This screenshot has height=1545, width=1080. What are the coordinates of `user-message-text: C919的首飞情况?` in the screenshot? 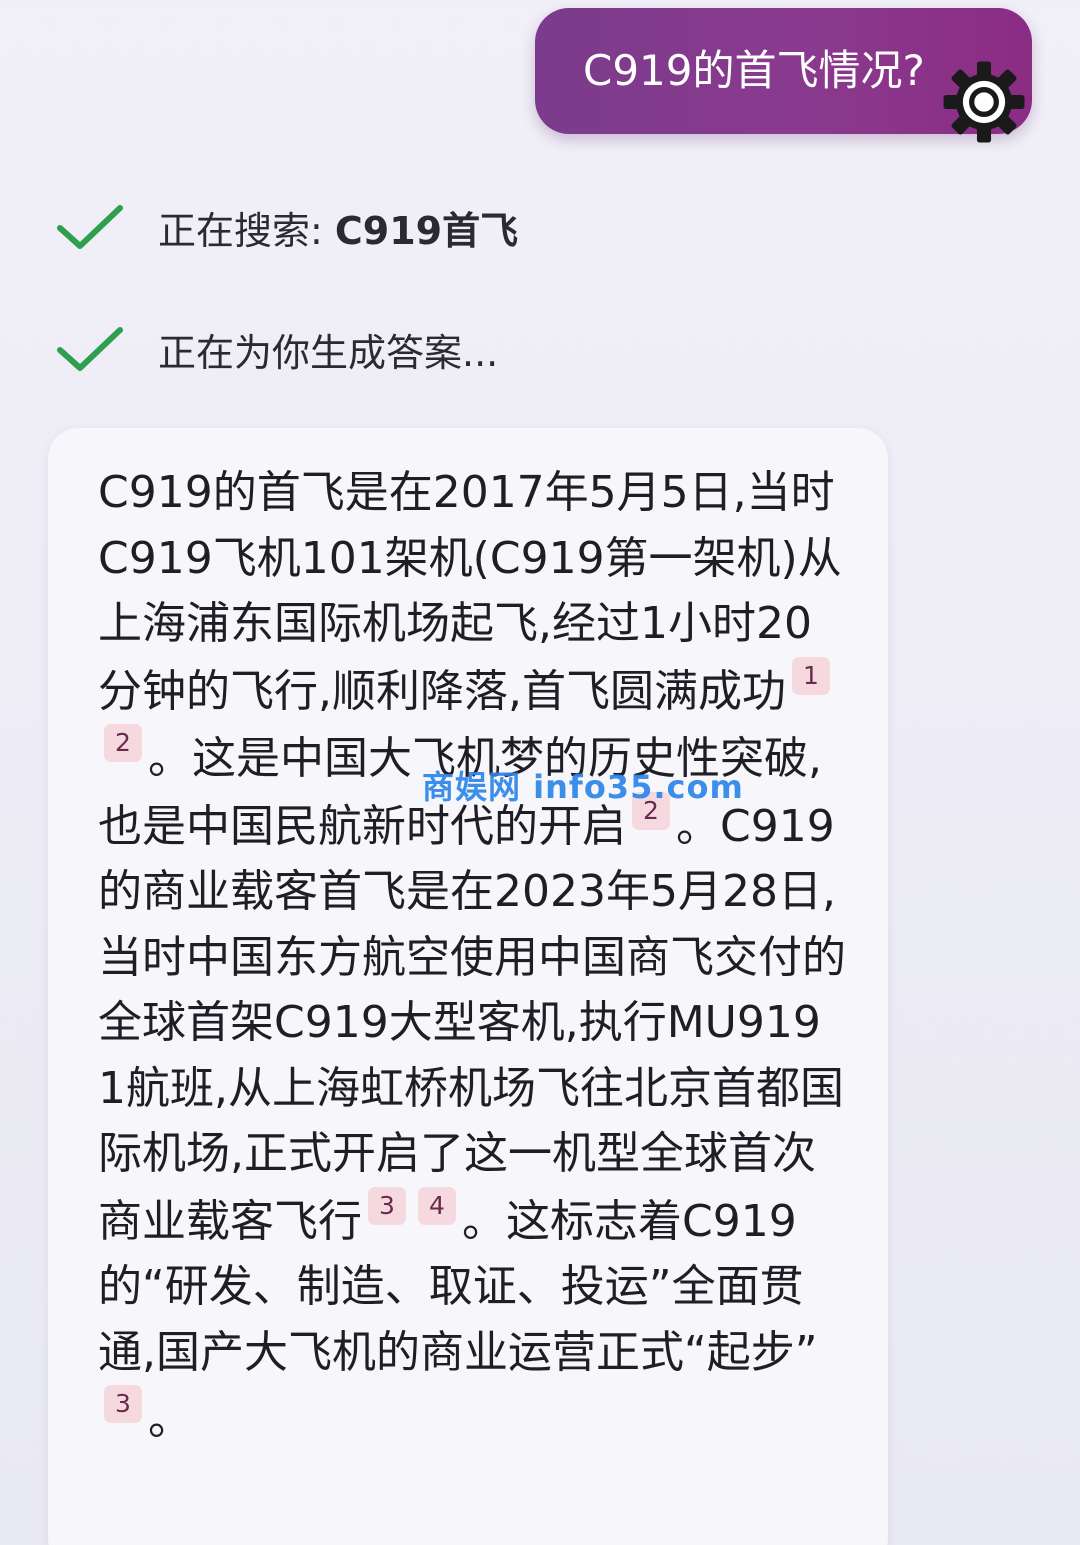 It's located at (754, 70).